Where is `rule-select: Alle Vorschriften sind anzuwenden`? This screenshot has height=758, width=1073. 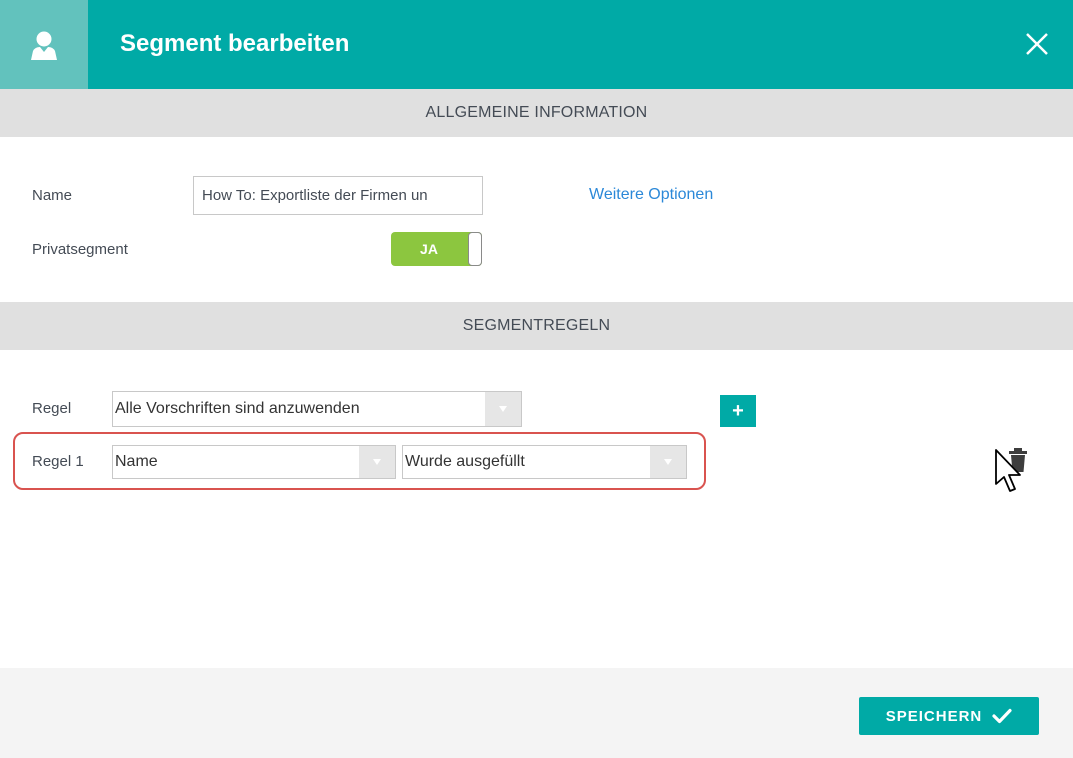
rule-select: Alle Vorschriften sind anzuwenden is located at coordinates (317, 409).